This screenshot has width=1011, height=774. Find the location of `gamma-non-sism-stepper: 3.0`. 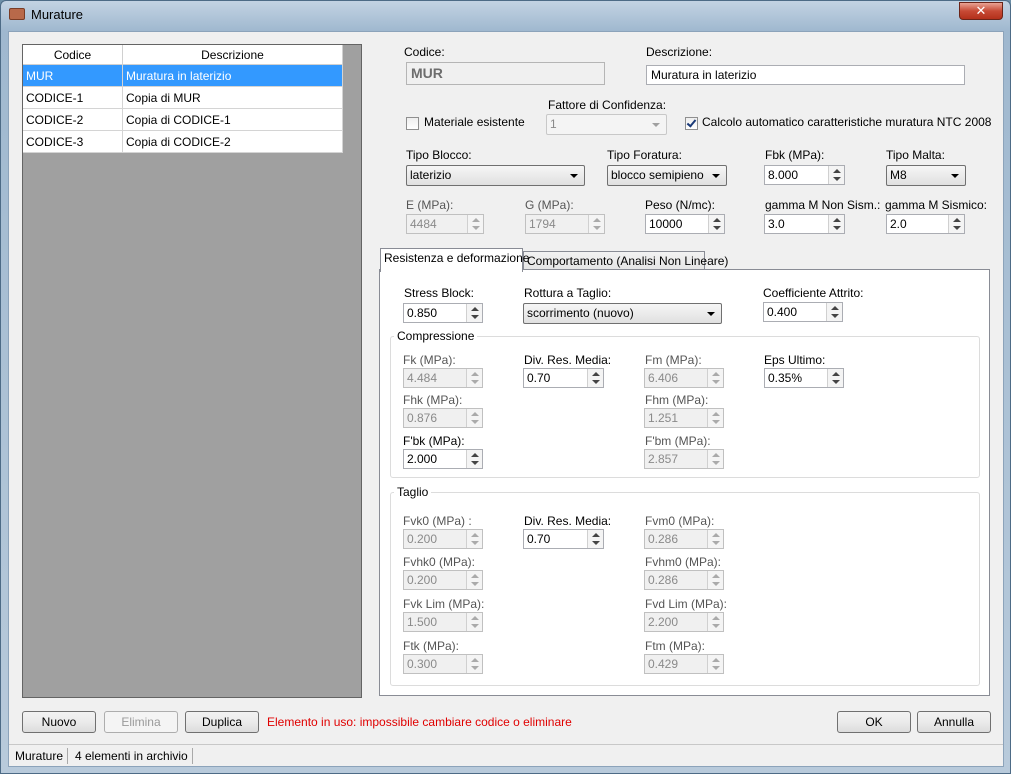

gamma-non-sism-stepper: 3.0 is located at coordinates (804, 224).